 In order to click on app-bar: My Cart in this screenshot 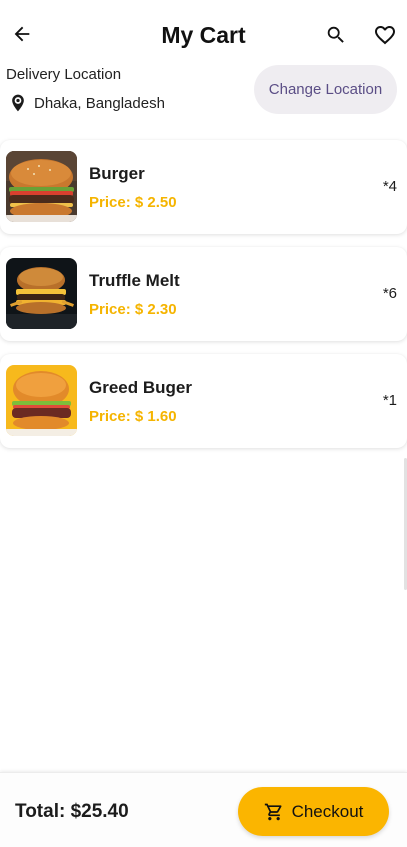, I will do `click(203, 32)`.